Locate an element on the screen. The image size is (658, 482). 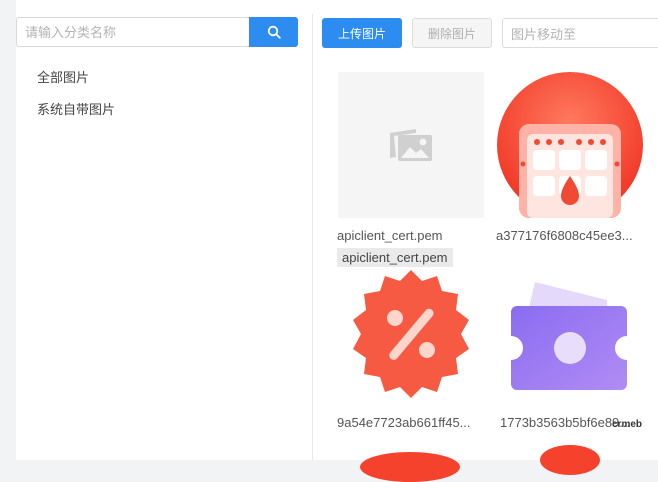
upload-image-button: 上传图片 is located at coordinates (362, 33).